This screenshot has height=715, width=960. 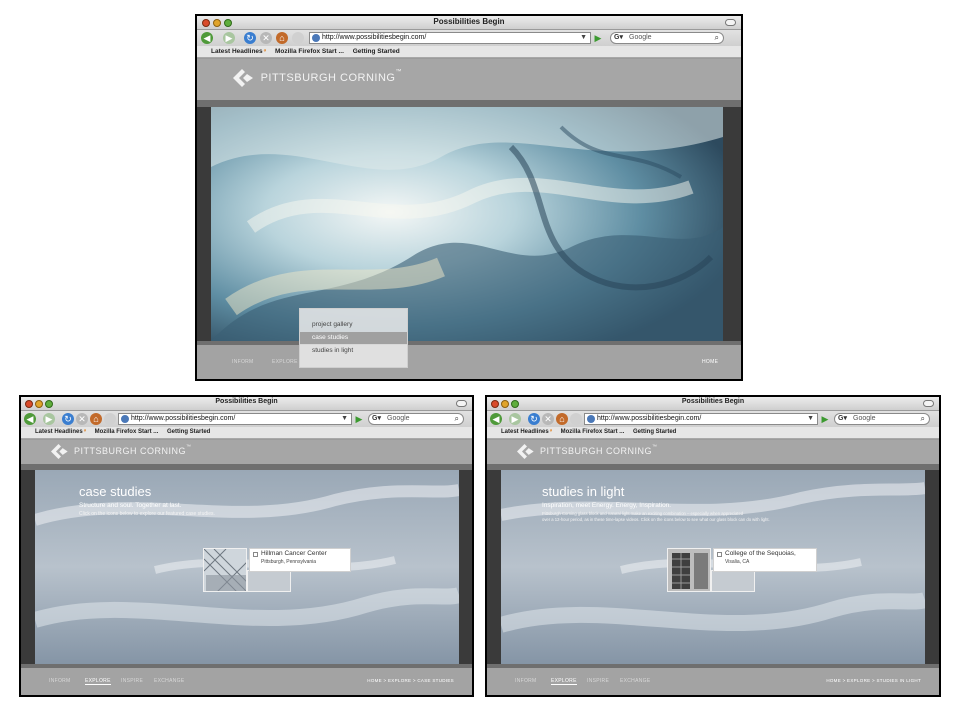 I want to click on study-thumbnail-secondary, so click(x=733, y=581).